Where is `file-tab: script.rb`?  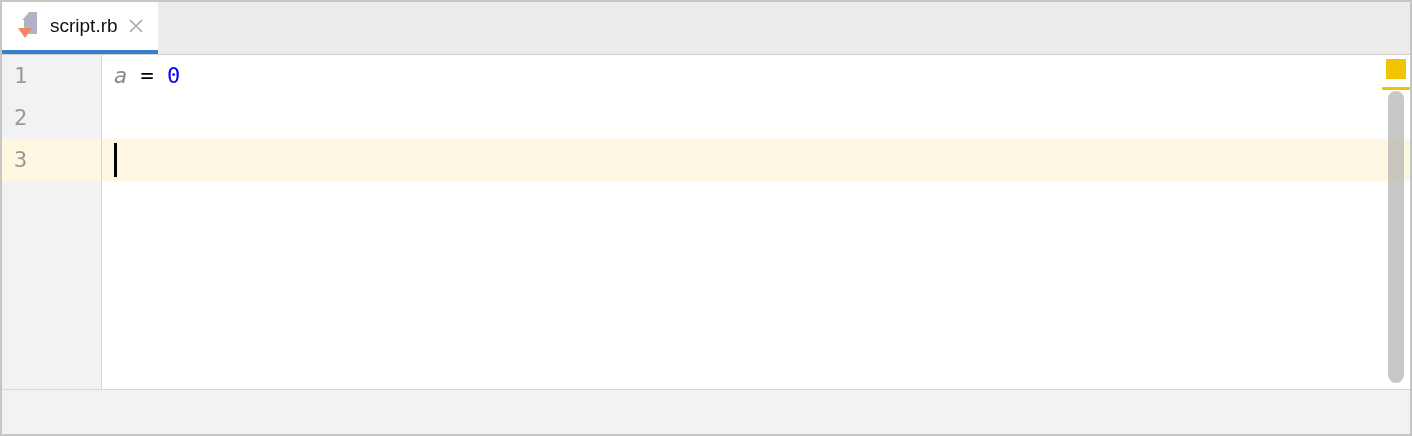
file-tab: script.rb is located at coordinates (80, 28).